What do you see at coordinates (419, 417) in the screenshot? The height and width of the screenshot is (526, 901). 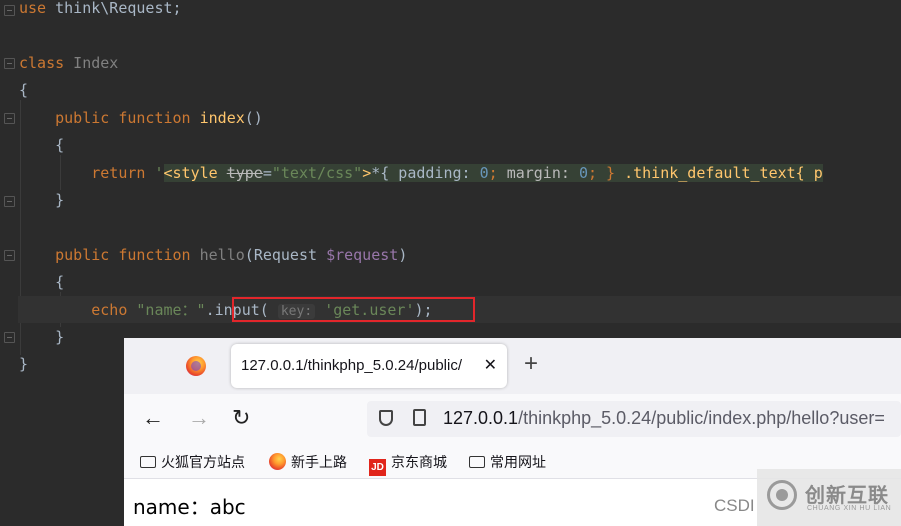 I see `page-icon` at bounding box center [419, 417].